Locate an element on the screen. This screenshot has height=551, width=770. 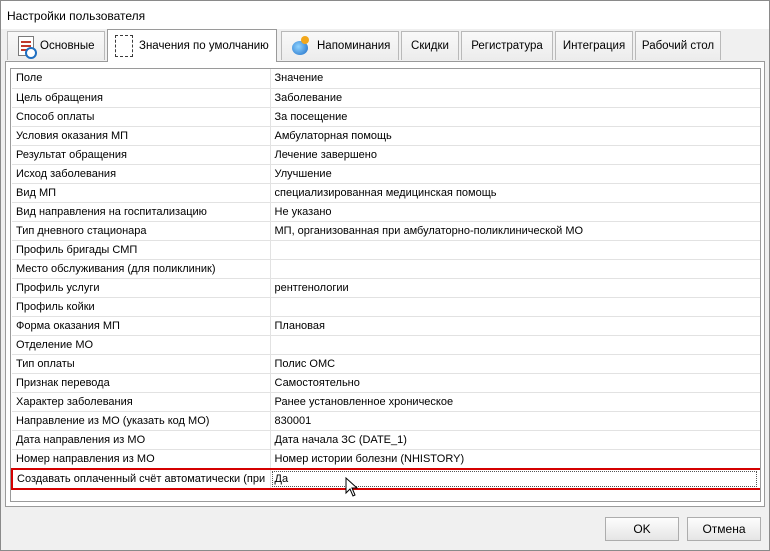
field-cell: Условия оказания МП is located at coordinates (141, 136).